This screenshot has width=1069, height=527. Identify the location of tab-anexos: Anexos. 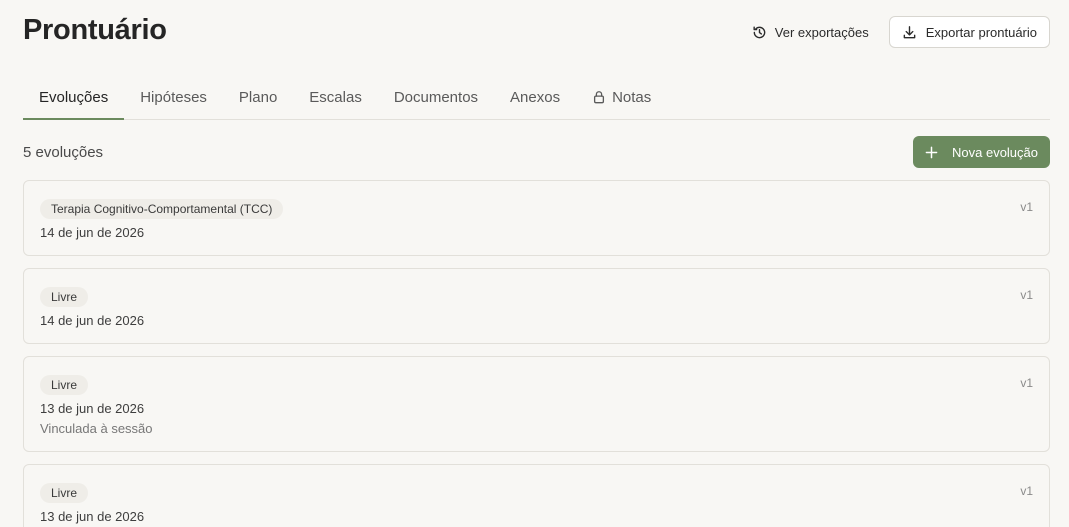
(535, 97).